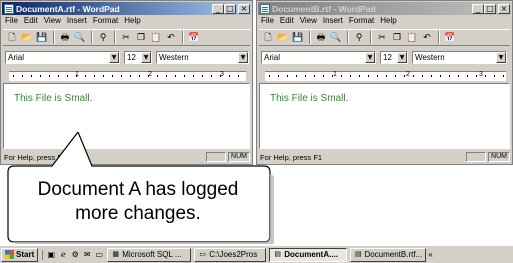 This screenshot has height=263, width=513. I want to click on document-area: This File is Small., so click(384, 116).